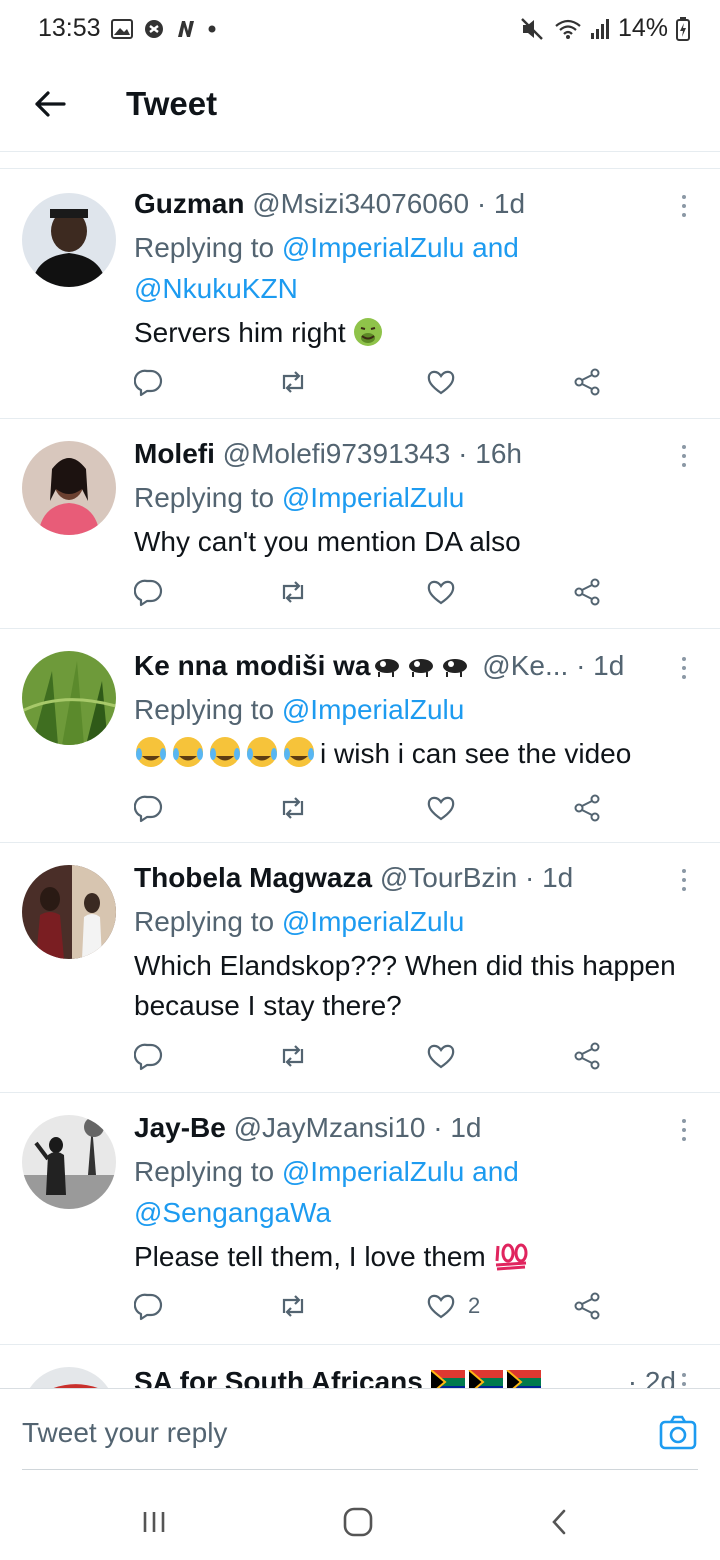  I want to click on status-time: 13:53, so click(69, 28).